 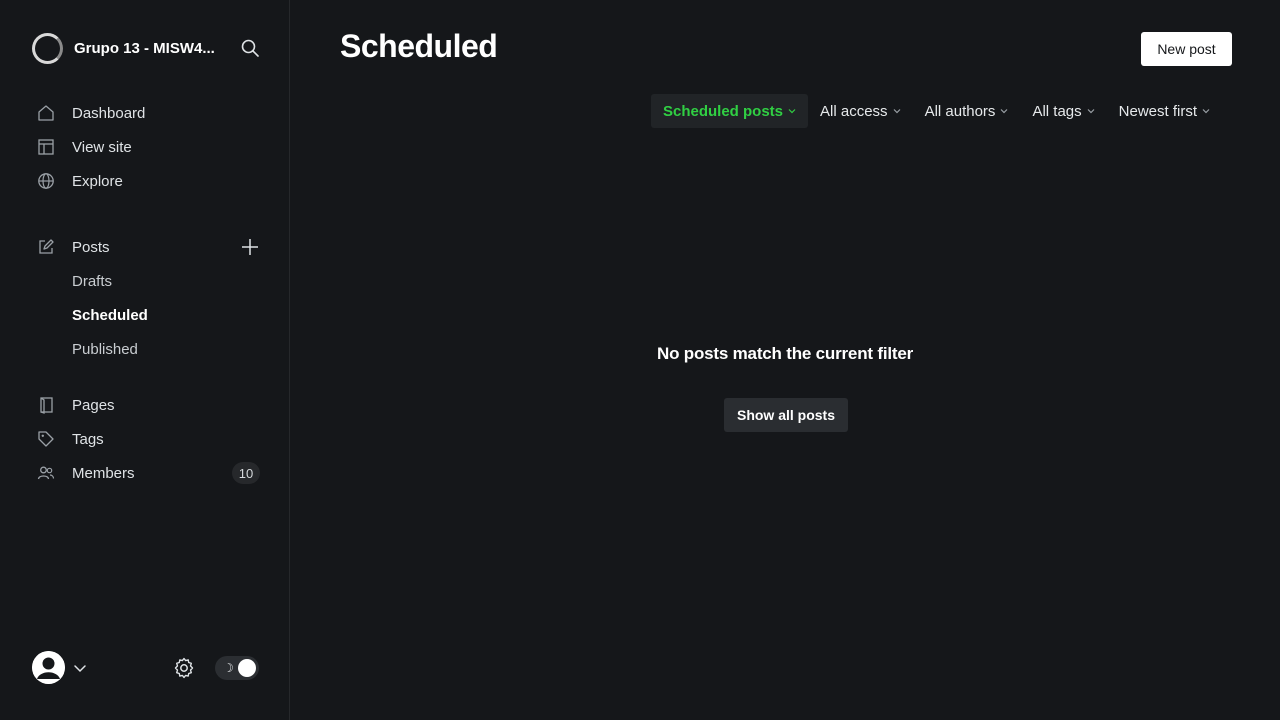 What do you see at coordinates (46, 147) in the screenshot?
I see `layout-icon` at bounding box center [46, 147].